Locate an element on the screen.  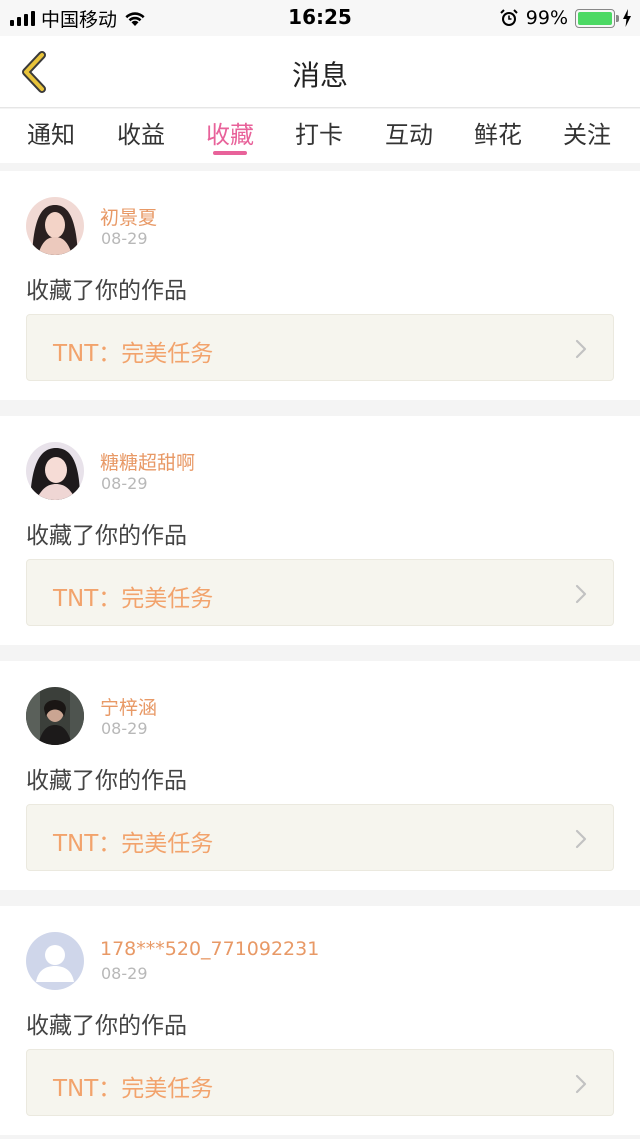
battery-percent: 99% is located at coordinates (546, 18).